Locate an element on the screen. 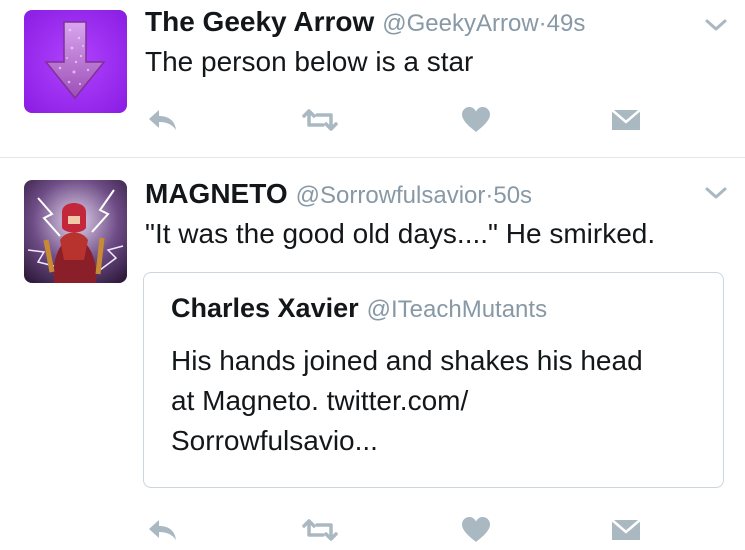 The image size is (745, 550). quoted-text-line: His hands joined and shakes his head is located at coordinates (407, 360).